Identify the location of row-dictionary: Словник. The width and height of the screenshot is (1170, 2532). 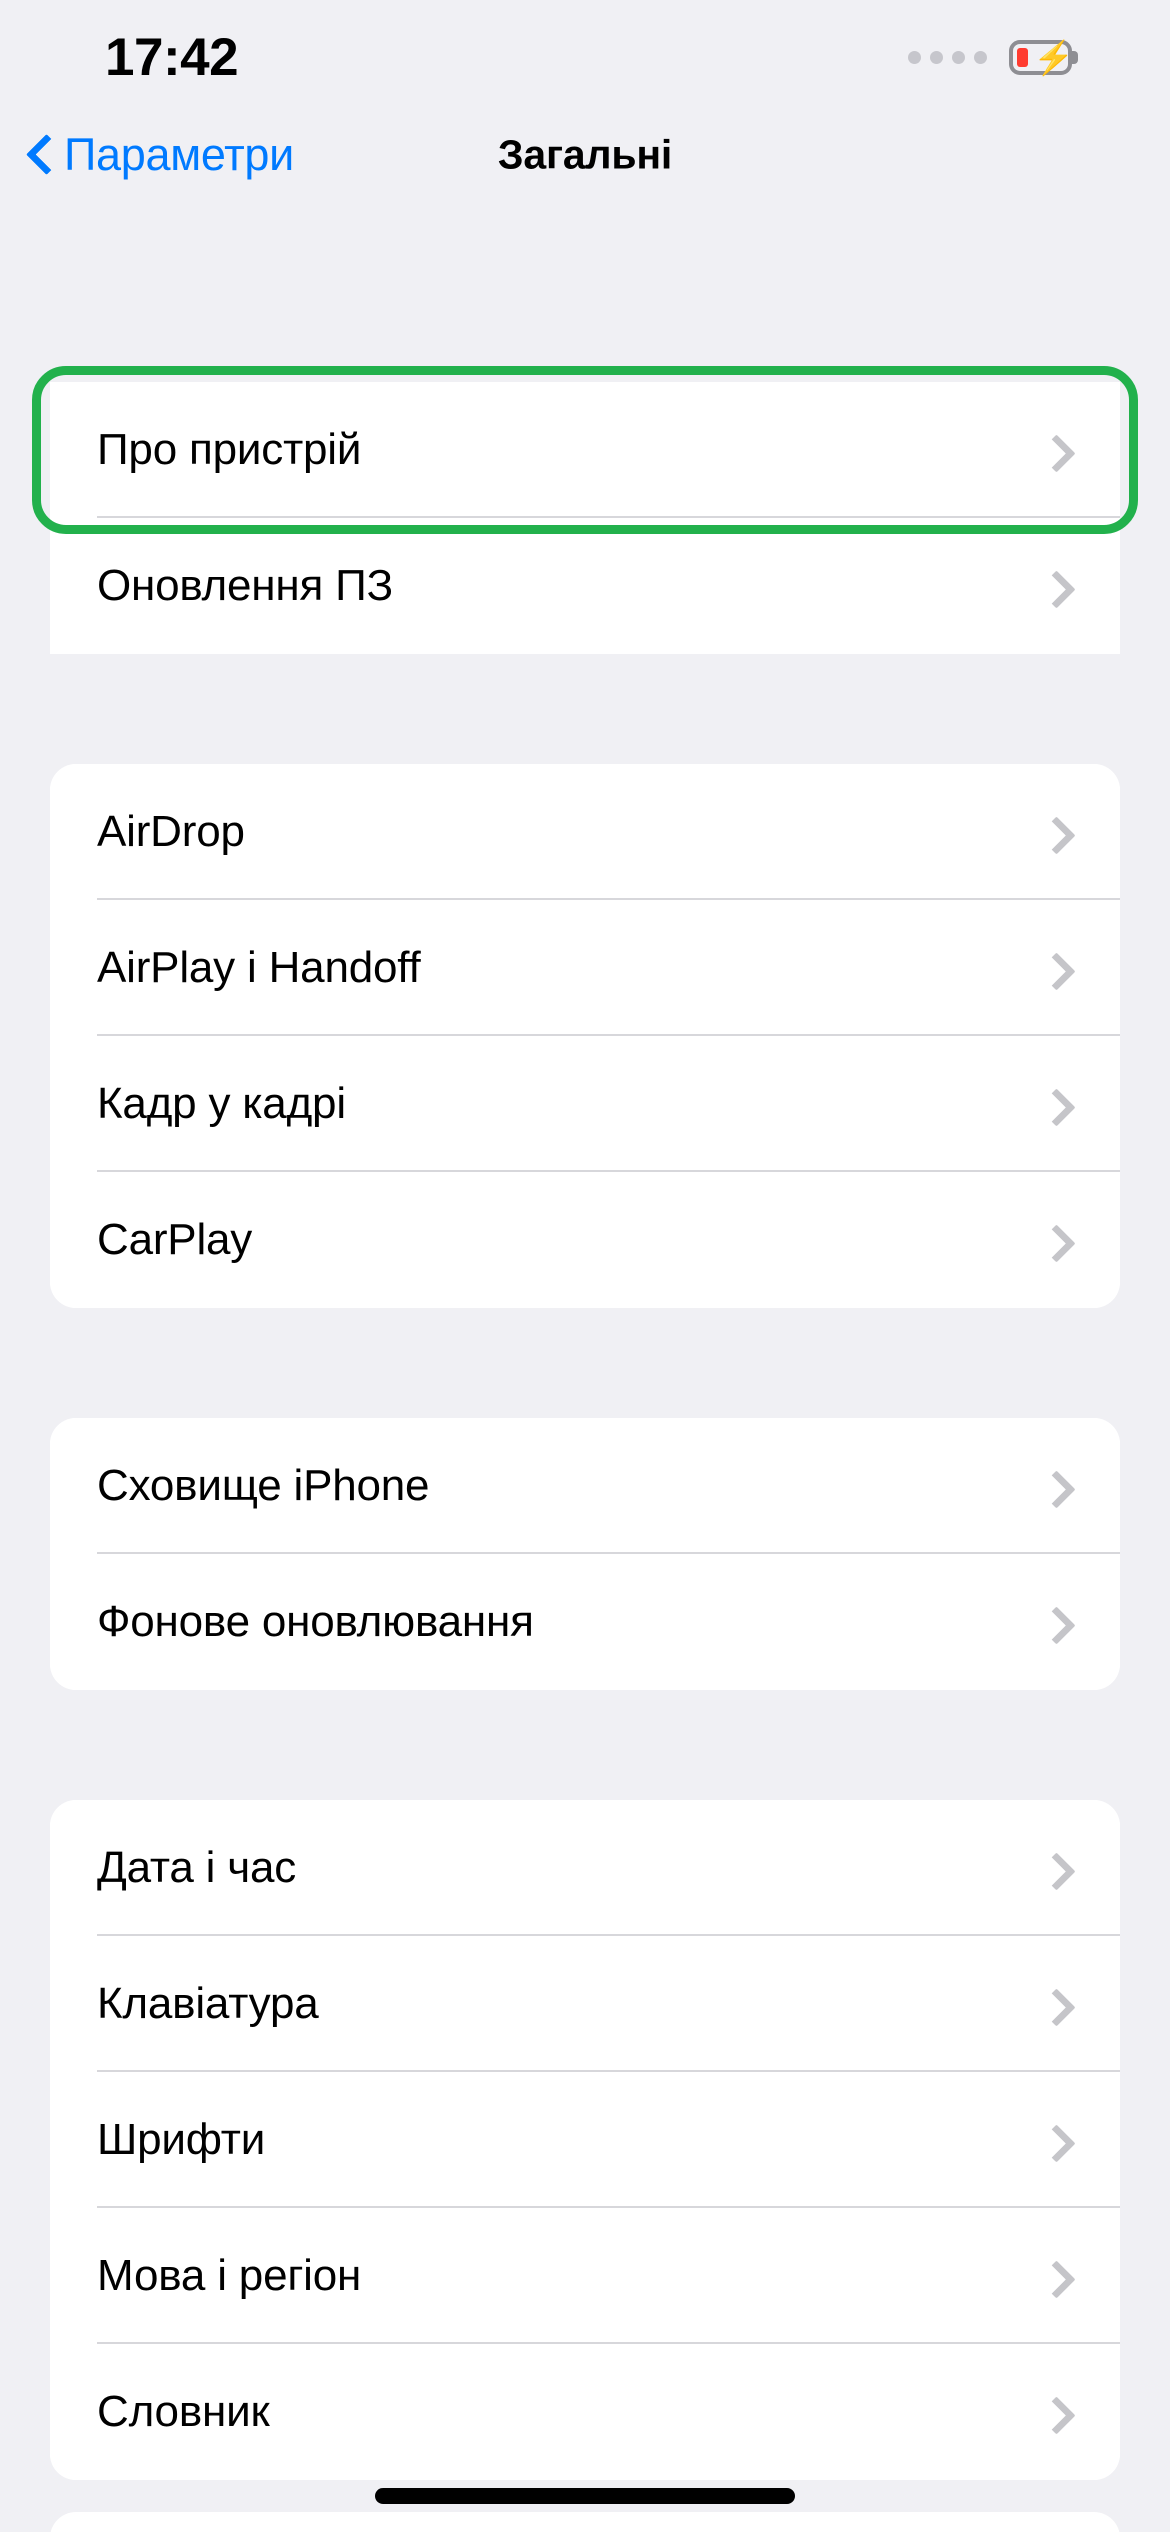
(585, 2412).